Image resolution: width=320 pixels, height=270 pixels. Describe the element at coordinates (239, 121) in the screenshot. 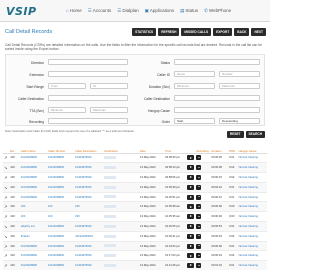

I see `order-direction-select: Descending` at that location.